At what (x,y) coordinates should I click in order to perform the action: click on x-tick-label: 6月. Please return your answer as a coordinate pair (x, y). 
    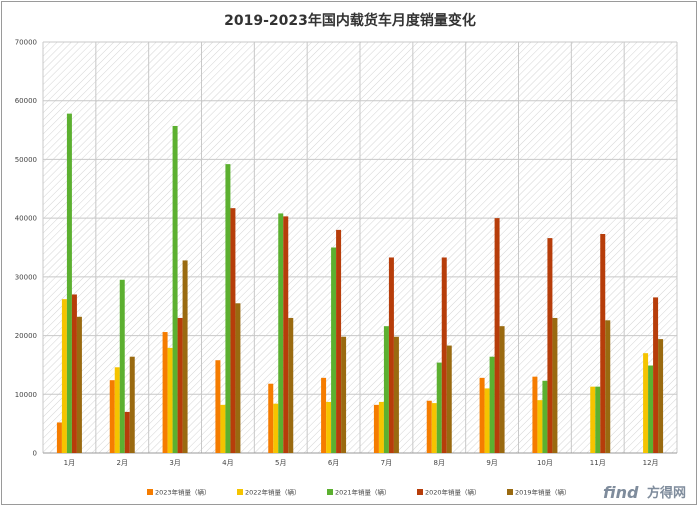
    Looking at the image, I should click on (333, 463).